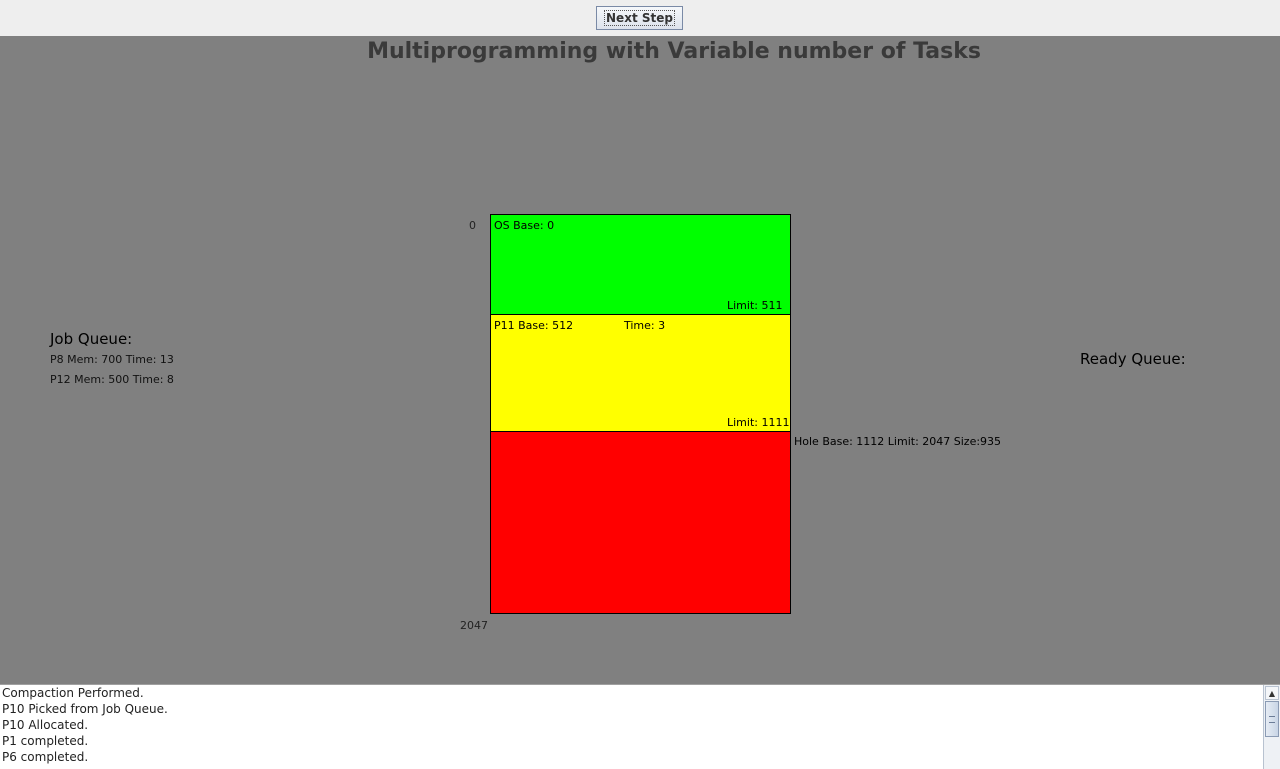 The image size is (1280, 769). Describe the element at coordinates (1133, 359) in the screenshot. I see `ready-queue-title: Ready Queue:` at that location.